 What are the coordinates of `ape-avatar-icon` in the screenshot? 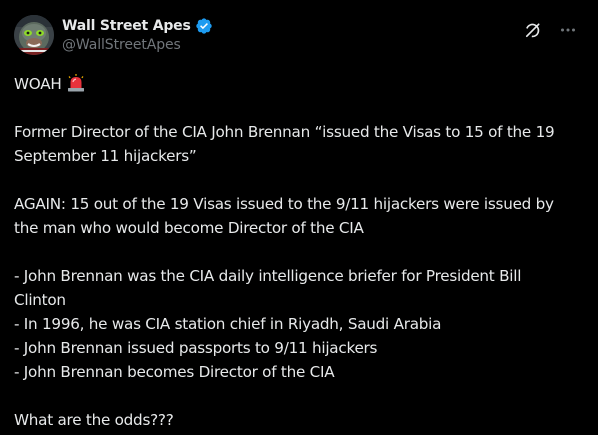 It's located at (34, 35).